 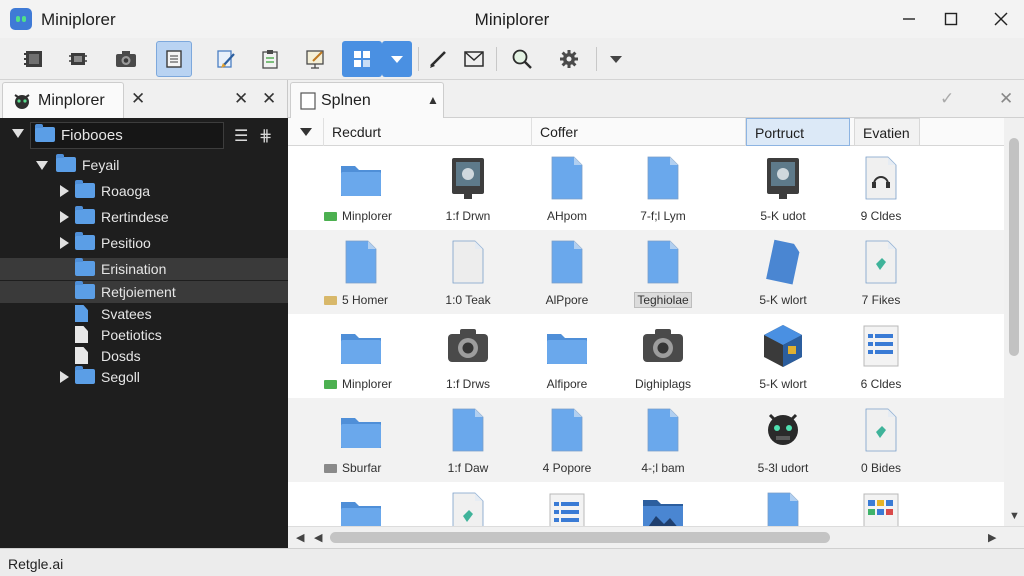 What do you see at coordinates (881, 188) in the screenshot?
I see `file-item: 9 Cldes` at bounding box center [881, 188].